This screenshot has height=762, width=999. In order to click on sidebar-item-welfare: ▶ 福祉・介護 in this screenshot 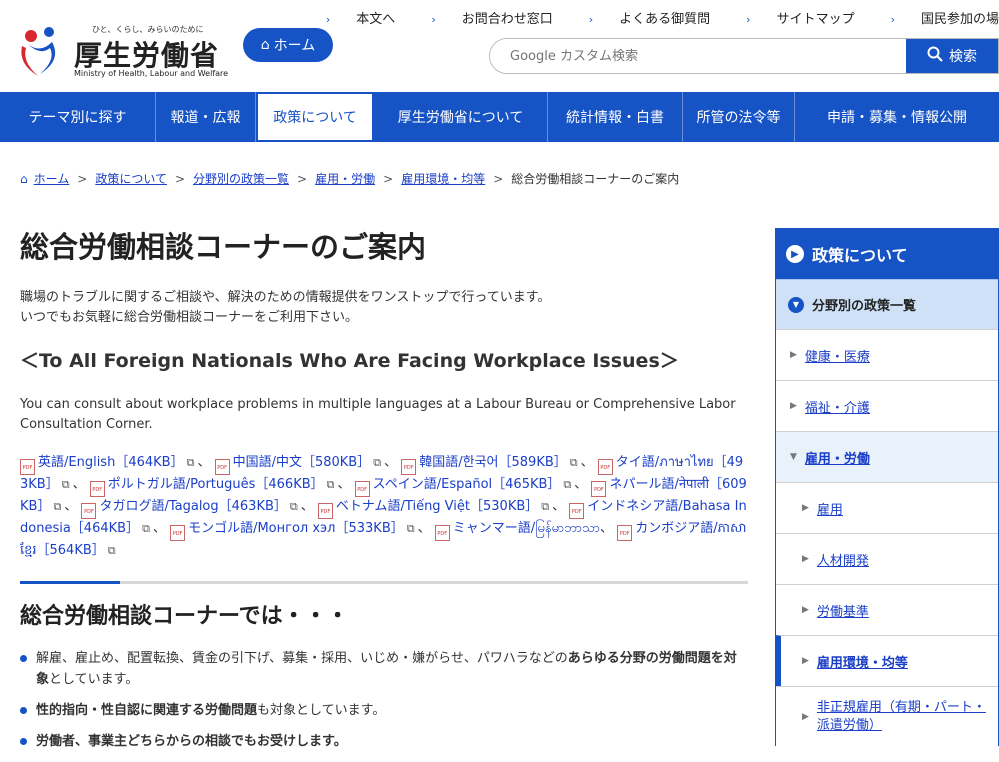, I will do `click(887, 405)`.